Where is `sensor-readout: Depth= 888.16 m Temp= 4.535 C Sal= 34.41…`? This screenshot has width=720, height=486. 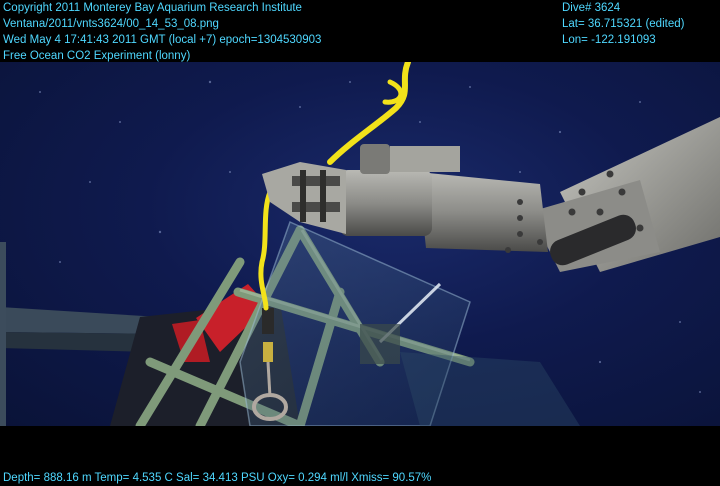
sensor-readout: Depth= 888.16 m Temp= 4.535 C Sal= 34.41… is located at coordinates (217, 478).